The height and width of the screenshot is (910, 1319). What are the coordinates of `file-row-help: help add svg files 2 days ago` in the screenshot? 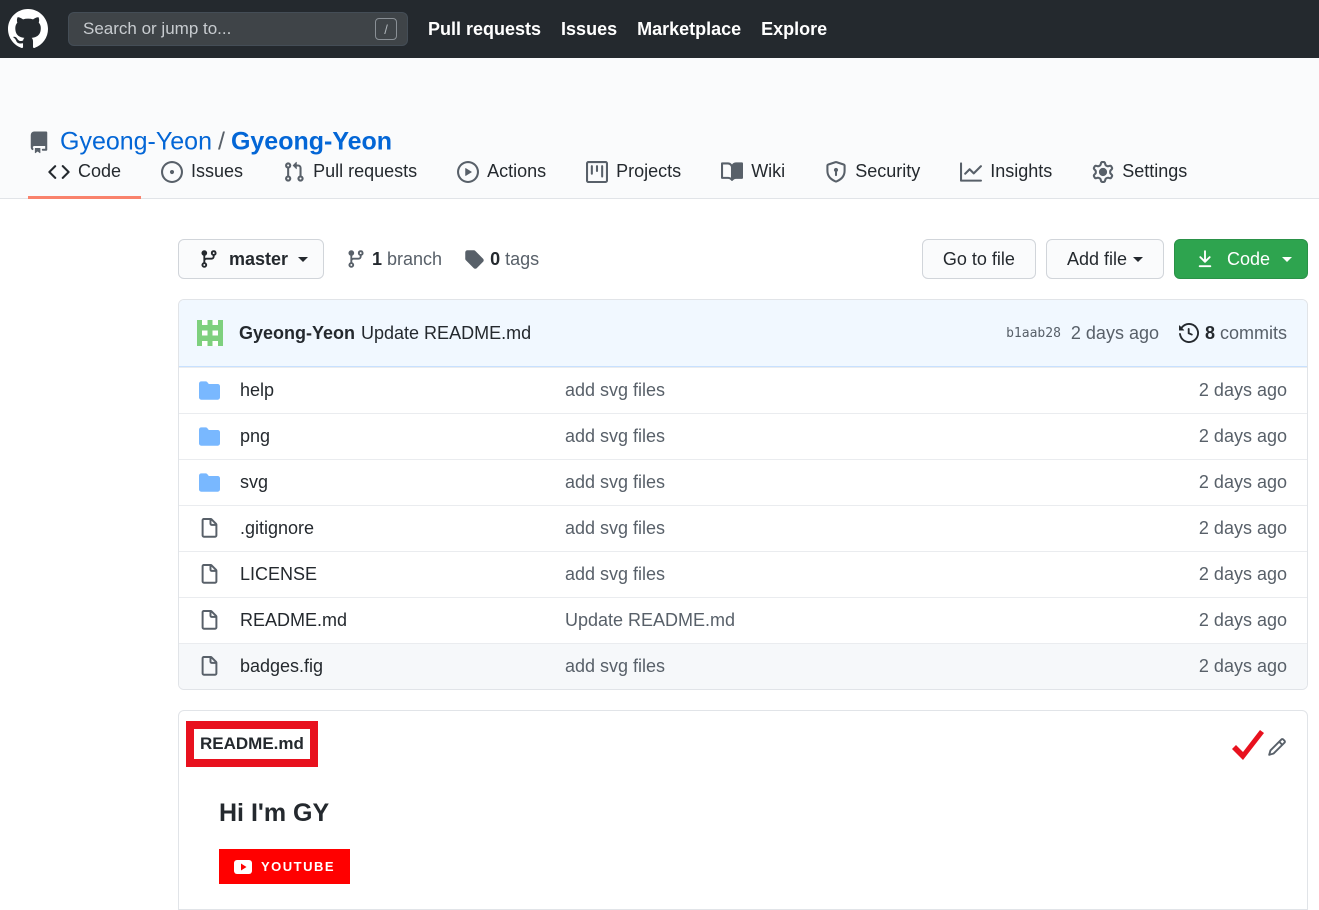 It's located at (743, 390).